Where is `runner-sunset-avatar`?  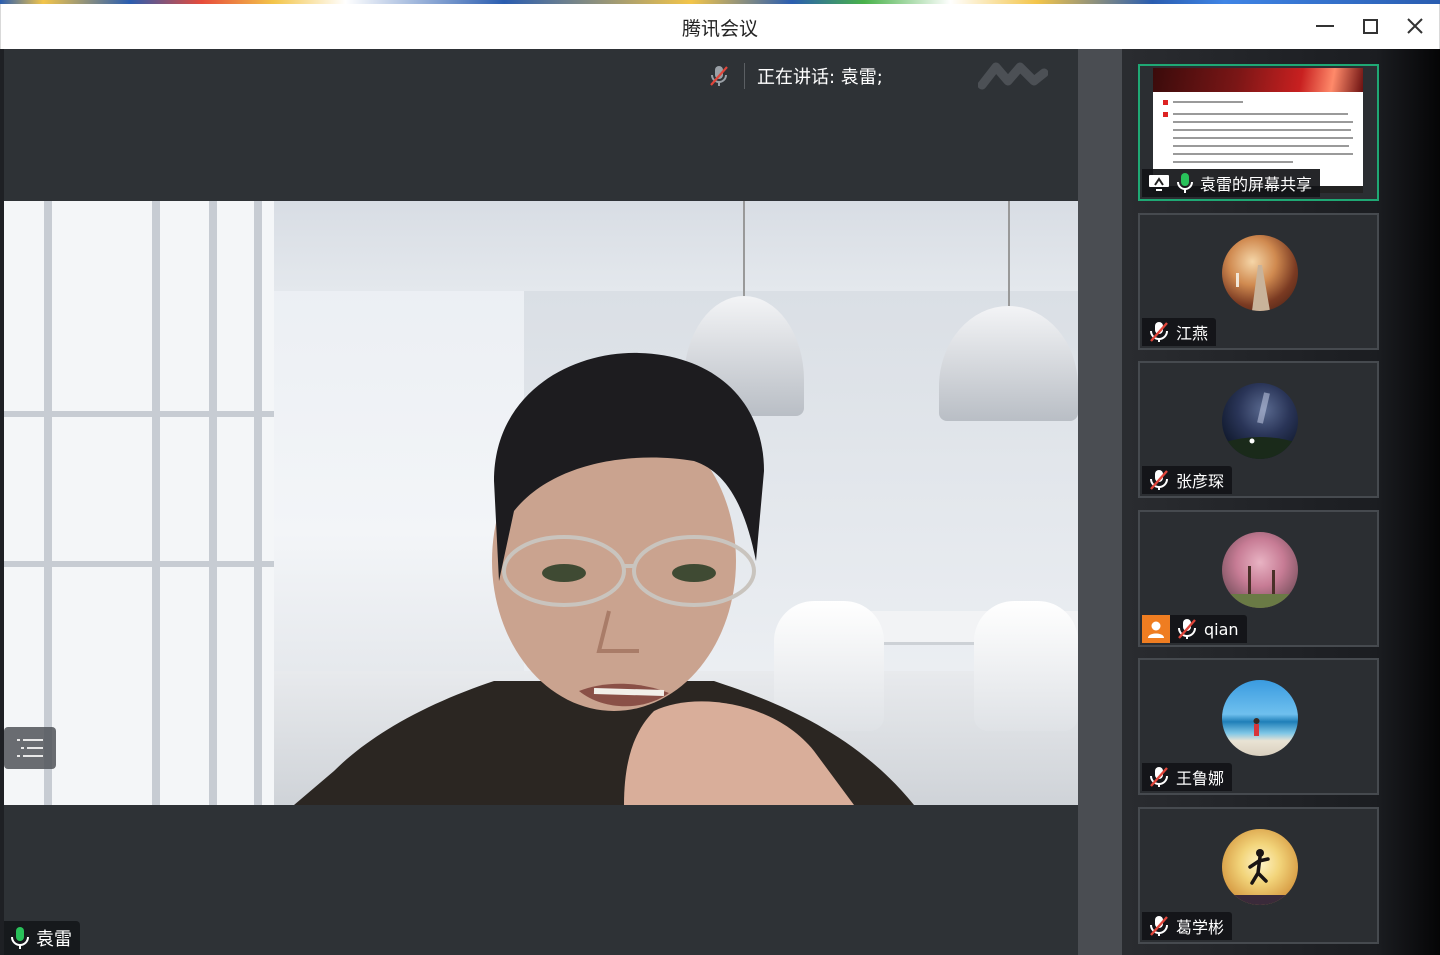 runner-sunset-avatar is located at coordinates (1260, 867).